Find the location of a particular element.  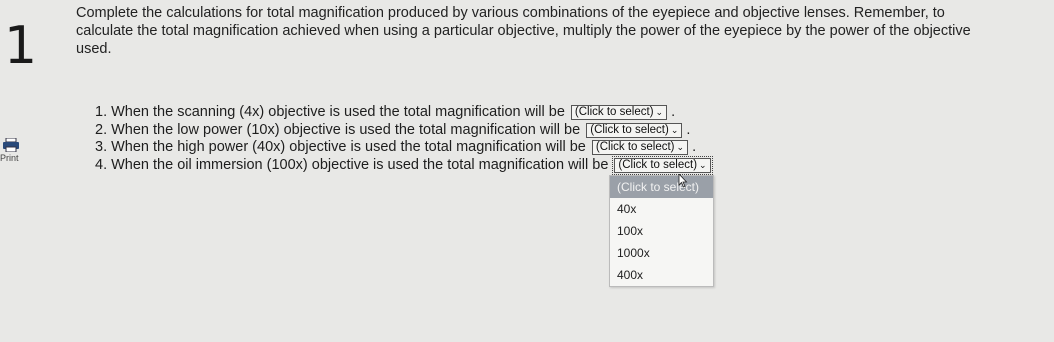

printer-icon is located at coordinates (11, 145).